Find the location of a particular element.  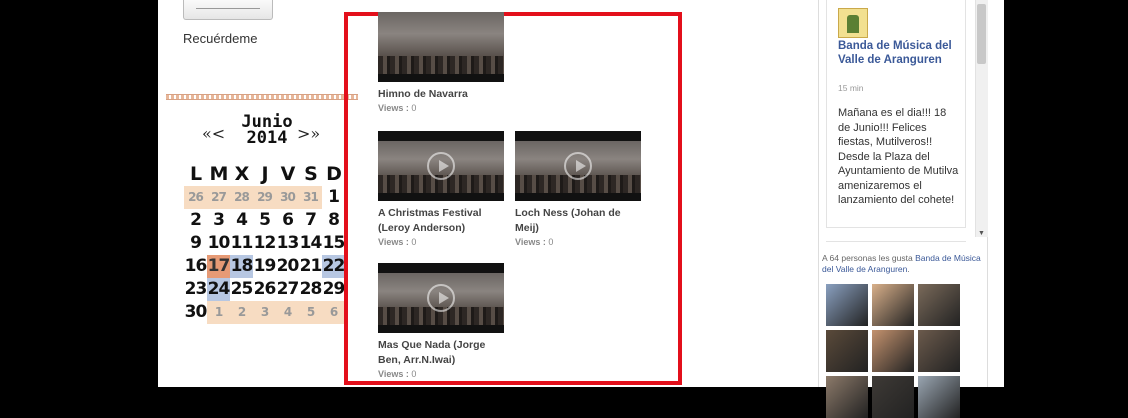

calendar-day: 9 is located at coordinates (195, 243).